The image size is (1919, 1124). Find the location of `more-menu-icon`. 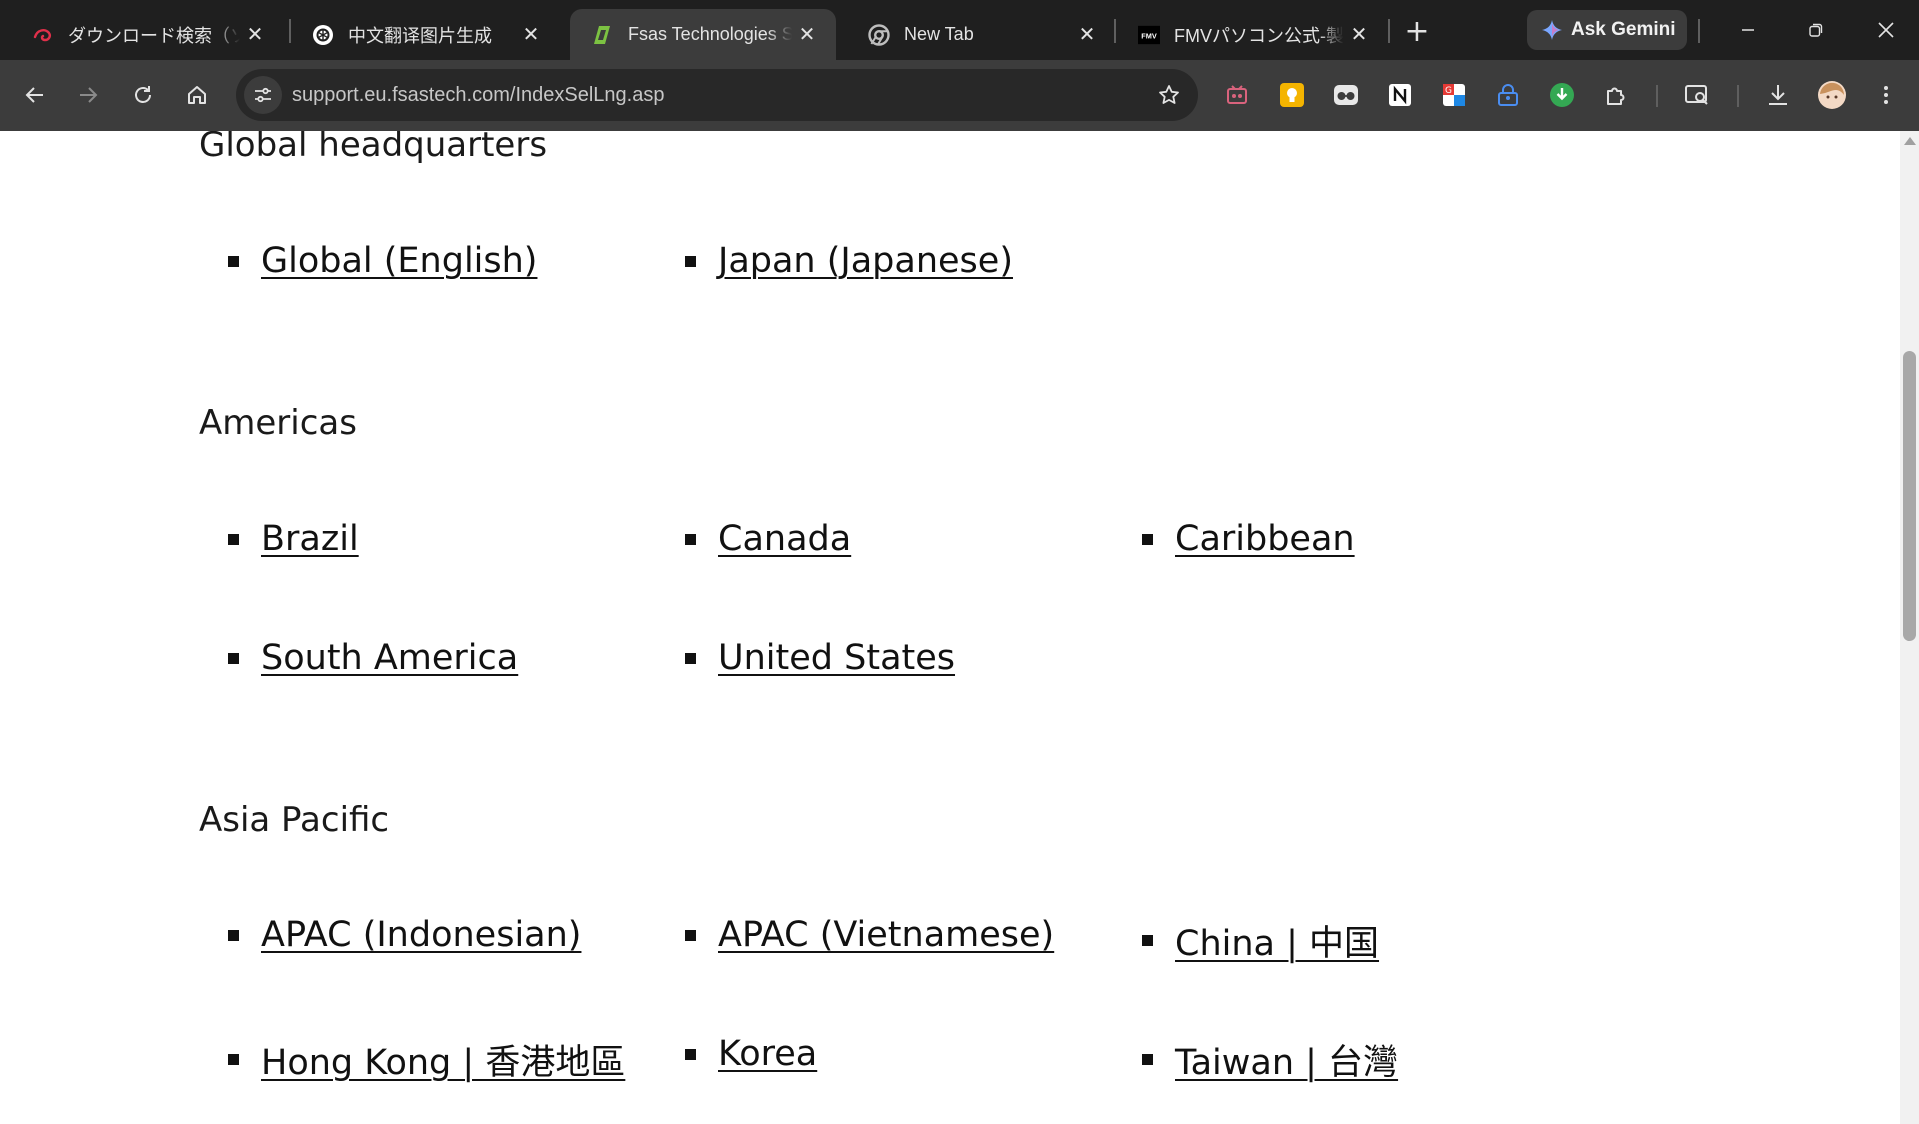

more-menu-icon is located at coordinates (1886, 95).